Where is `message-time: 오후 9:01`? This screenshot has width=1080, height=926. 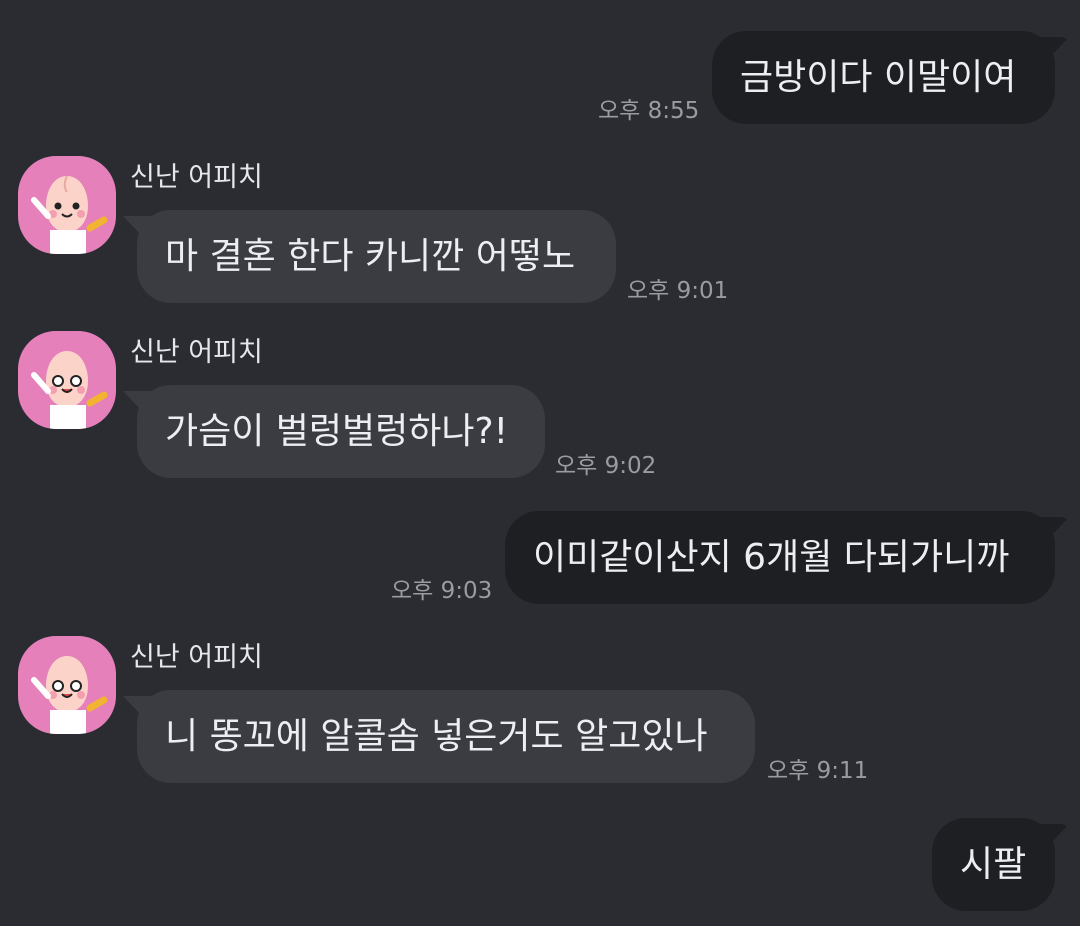 message-time: 오후 9:01 is located at coordinates (678, 291).